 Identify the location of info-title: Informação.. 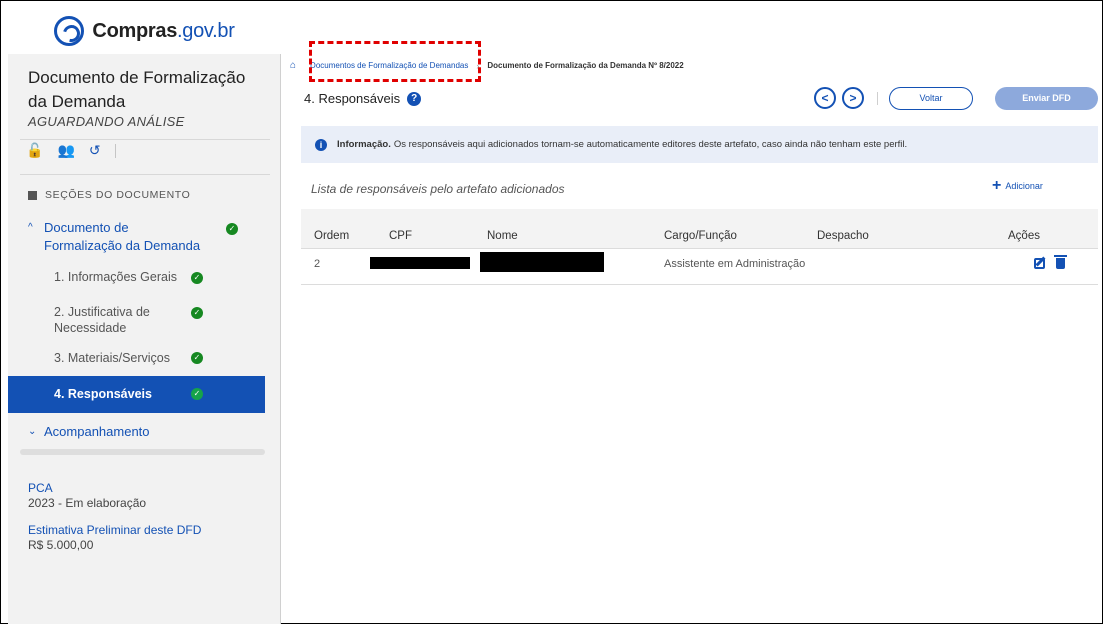
(364, 144).